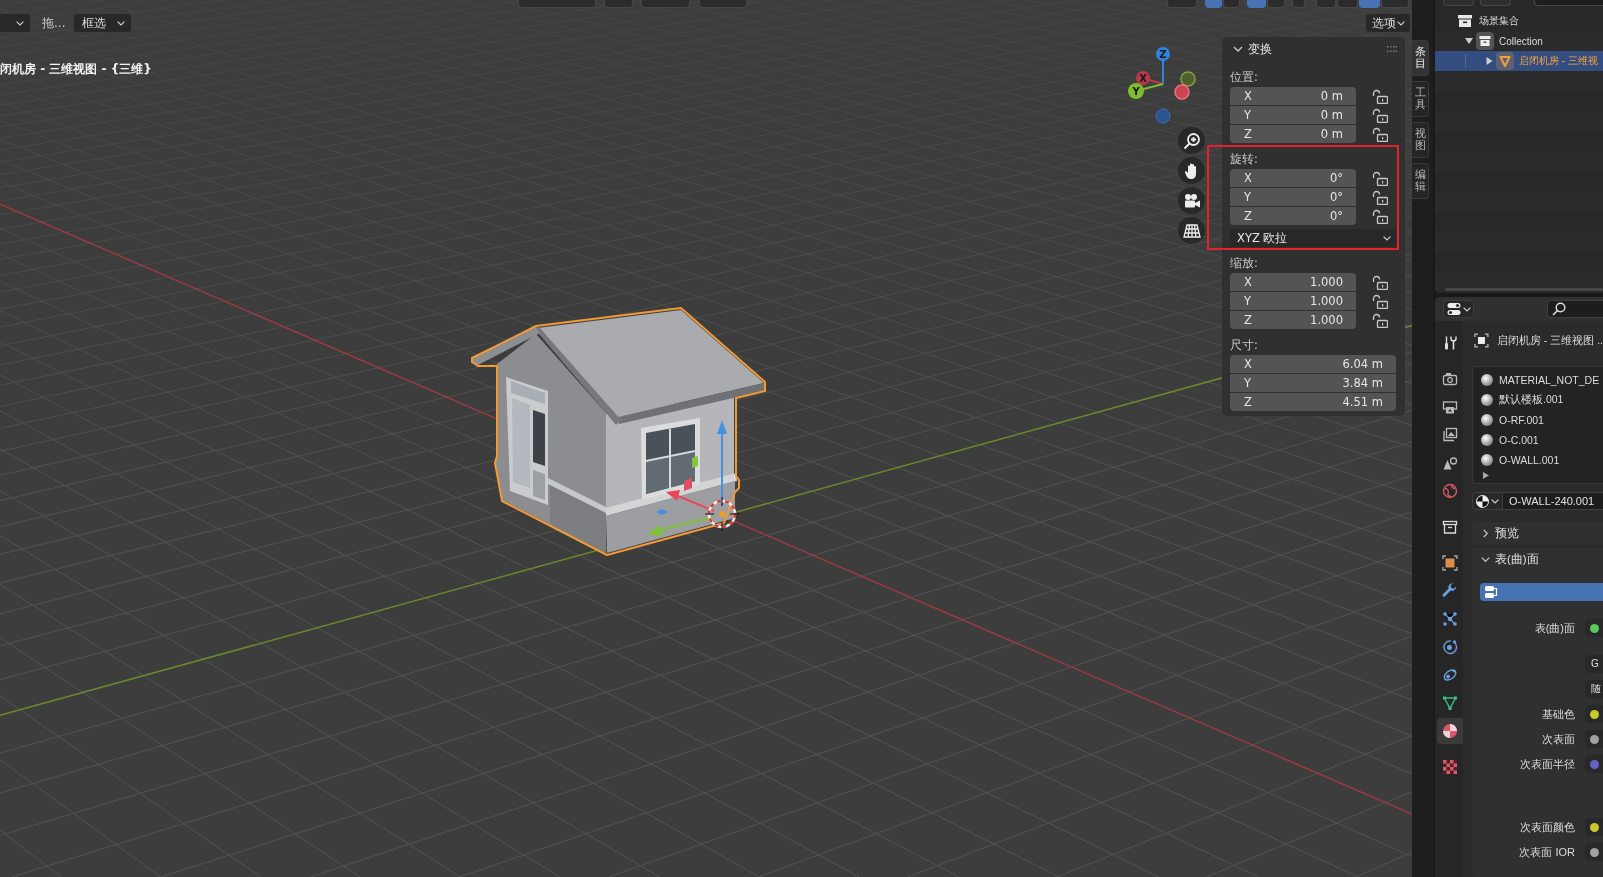  Describe the element at coordinates (1293, 96) in the screenshot. I see `number-field: X 0 m` at that location.